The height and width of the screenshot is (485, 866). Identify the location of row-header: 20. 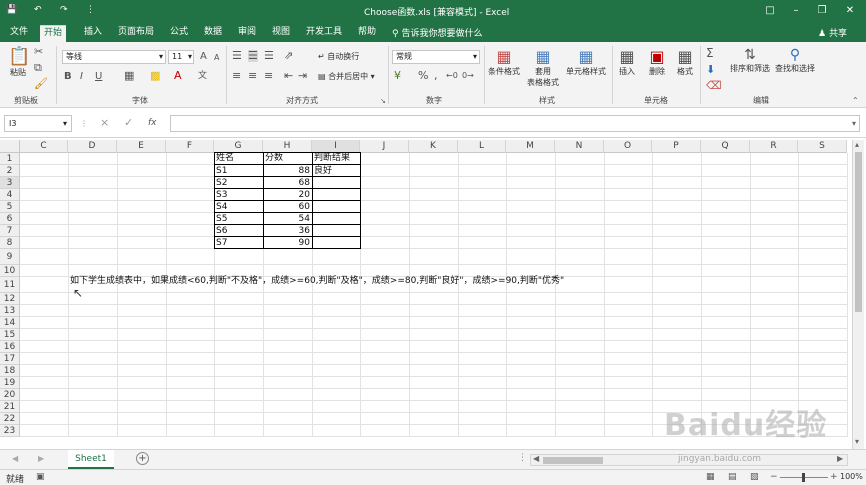
(10, 395).